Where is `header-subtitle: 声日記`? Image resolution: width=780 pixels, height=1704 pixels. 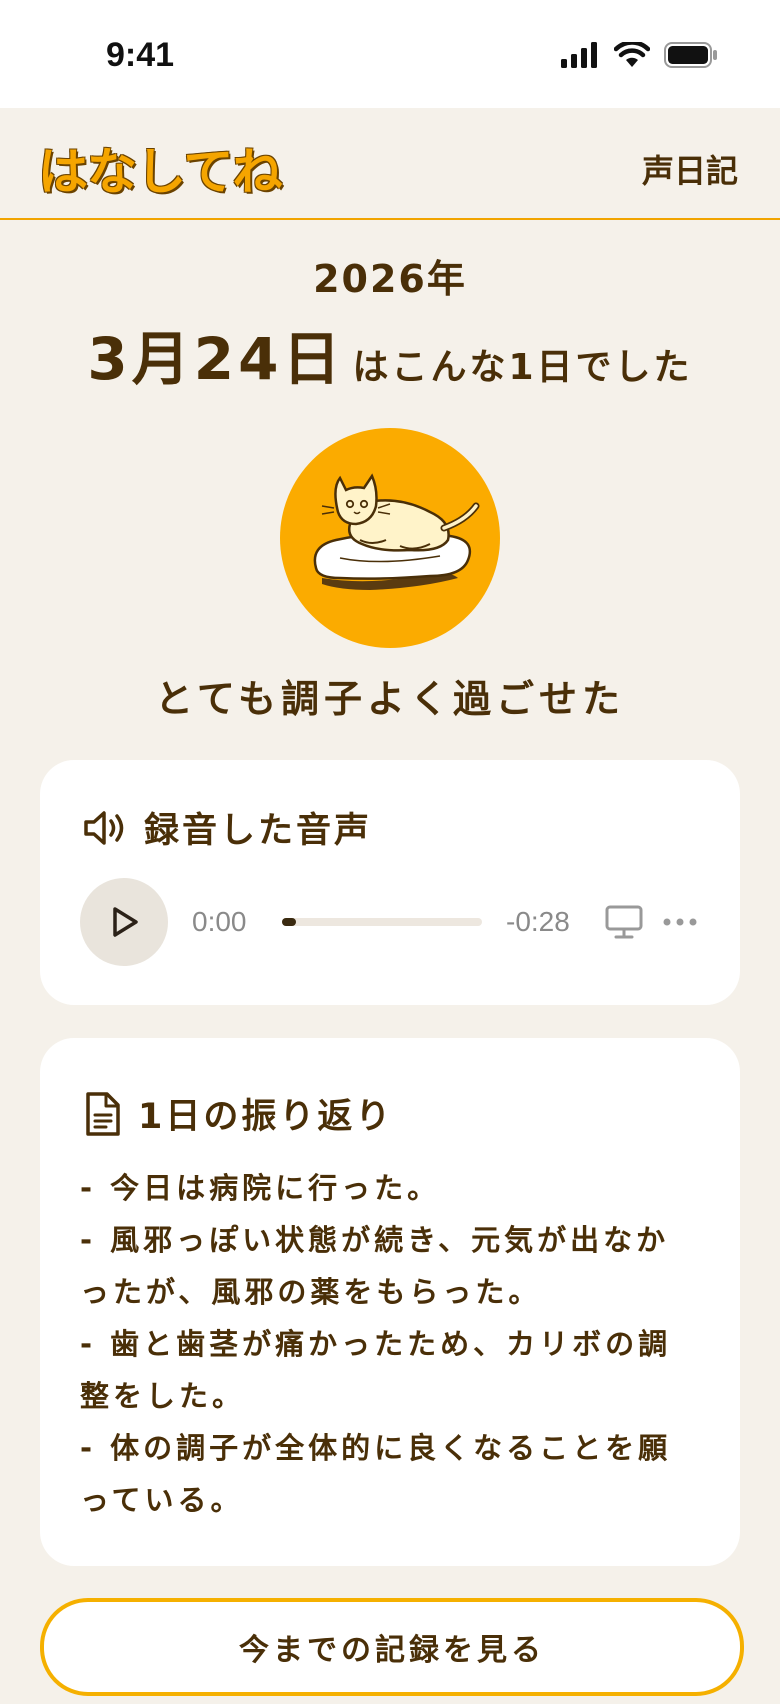 header-subtitle: 声日記 is located at coordinates (689, 171).